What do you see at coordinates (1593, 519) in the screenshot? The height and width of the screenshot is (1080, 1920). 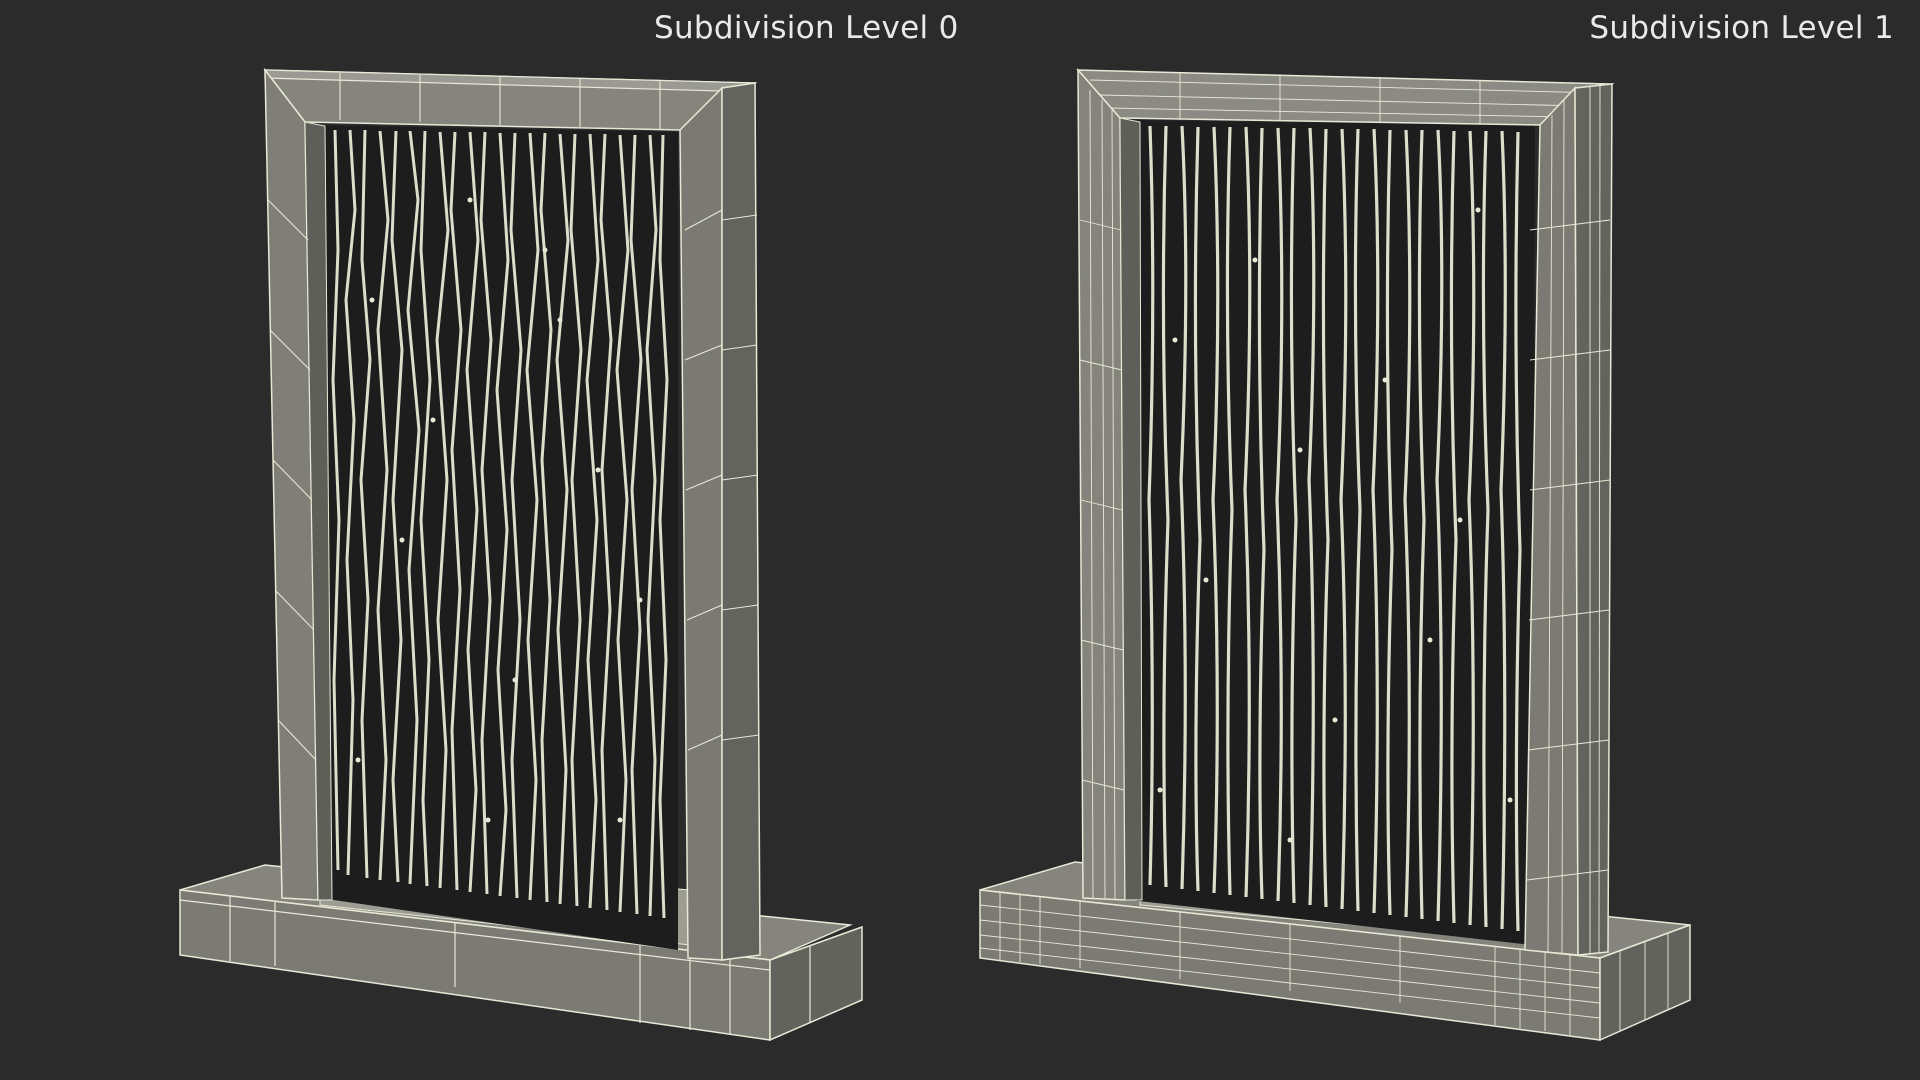 I see `frame-right-post-side-l1` at bounding box center [1593, 519].